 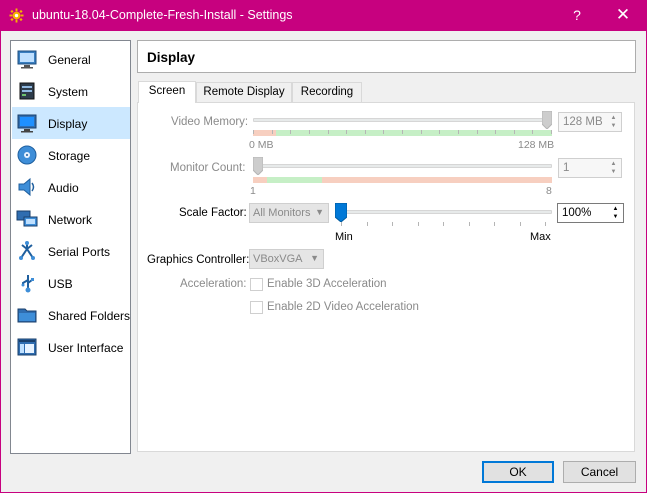 I want to click on network-icon, so click(x=27, y=218).